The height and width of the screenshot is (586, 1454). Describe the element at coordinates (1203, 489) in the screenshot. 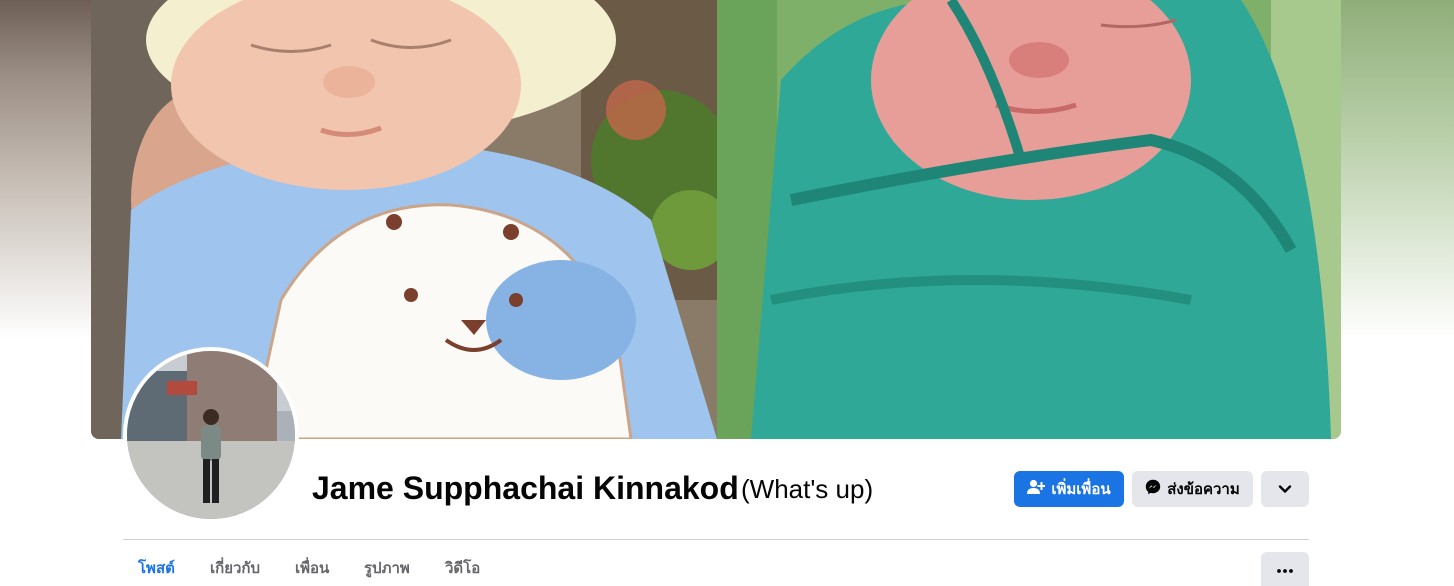

I see `message-label: ส่งข้อความ` at that location.